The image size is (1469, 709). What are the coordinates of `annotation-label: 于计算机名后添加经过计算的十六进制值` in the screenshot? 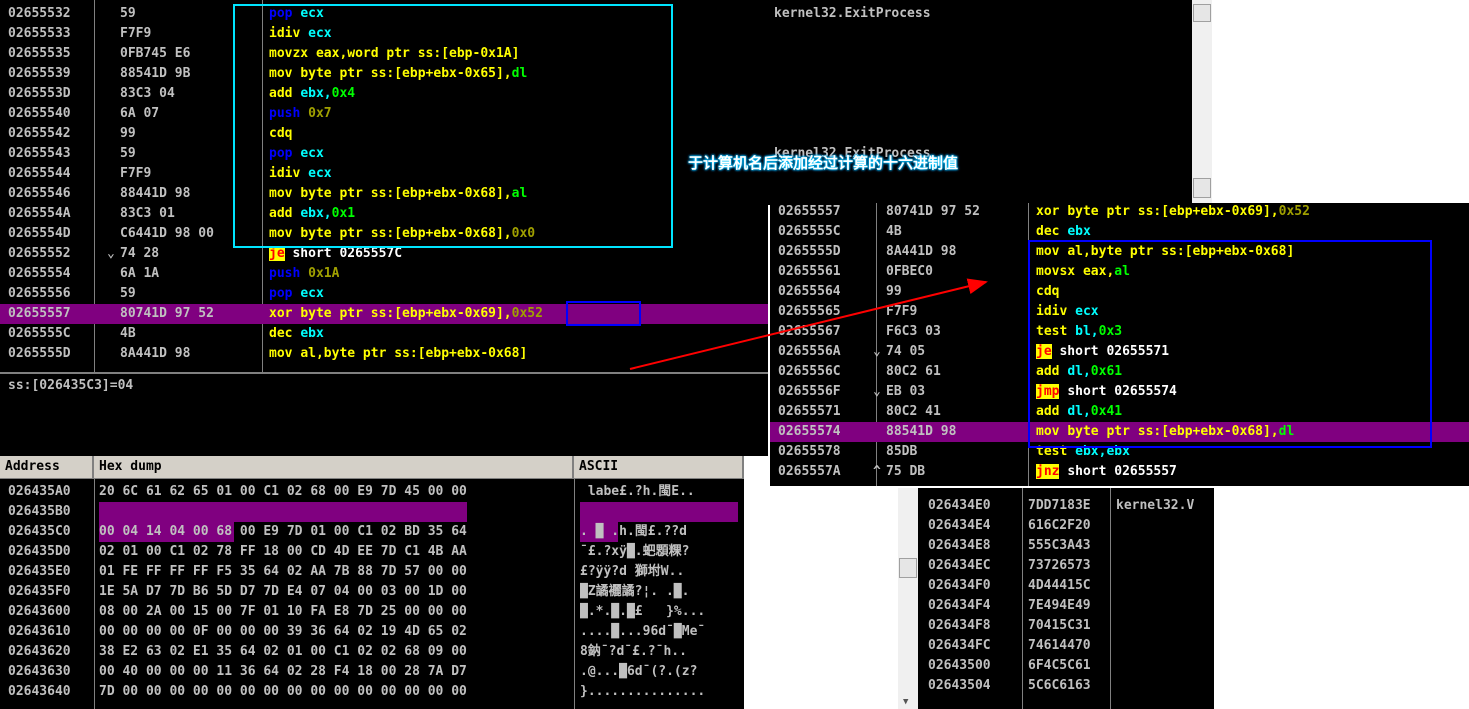 It's located at (823, 163).